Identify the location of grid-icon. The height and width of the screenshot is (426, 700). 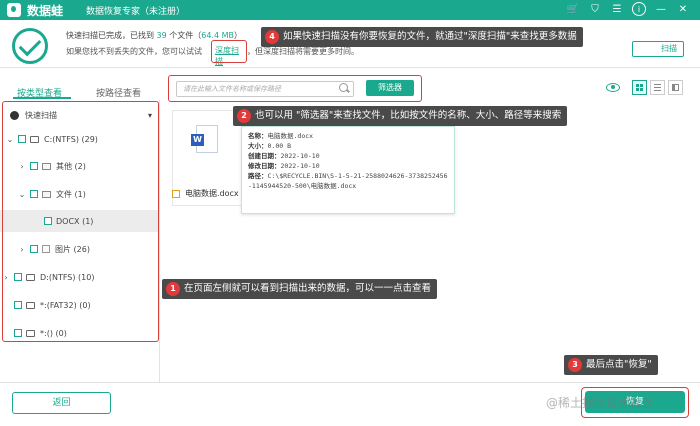
(639, 87).